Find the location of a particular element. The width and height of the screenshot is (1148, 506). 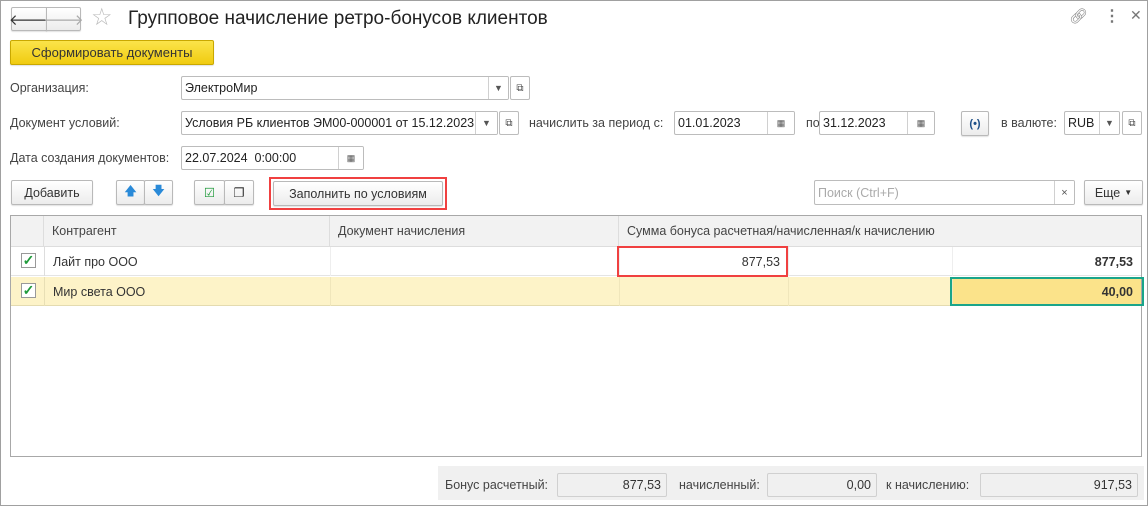

more-label: Еще is located at coordinates (1107, 192).